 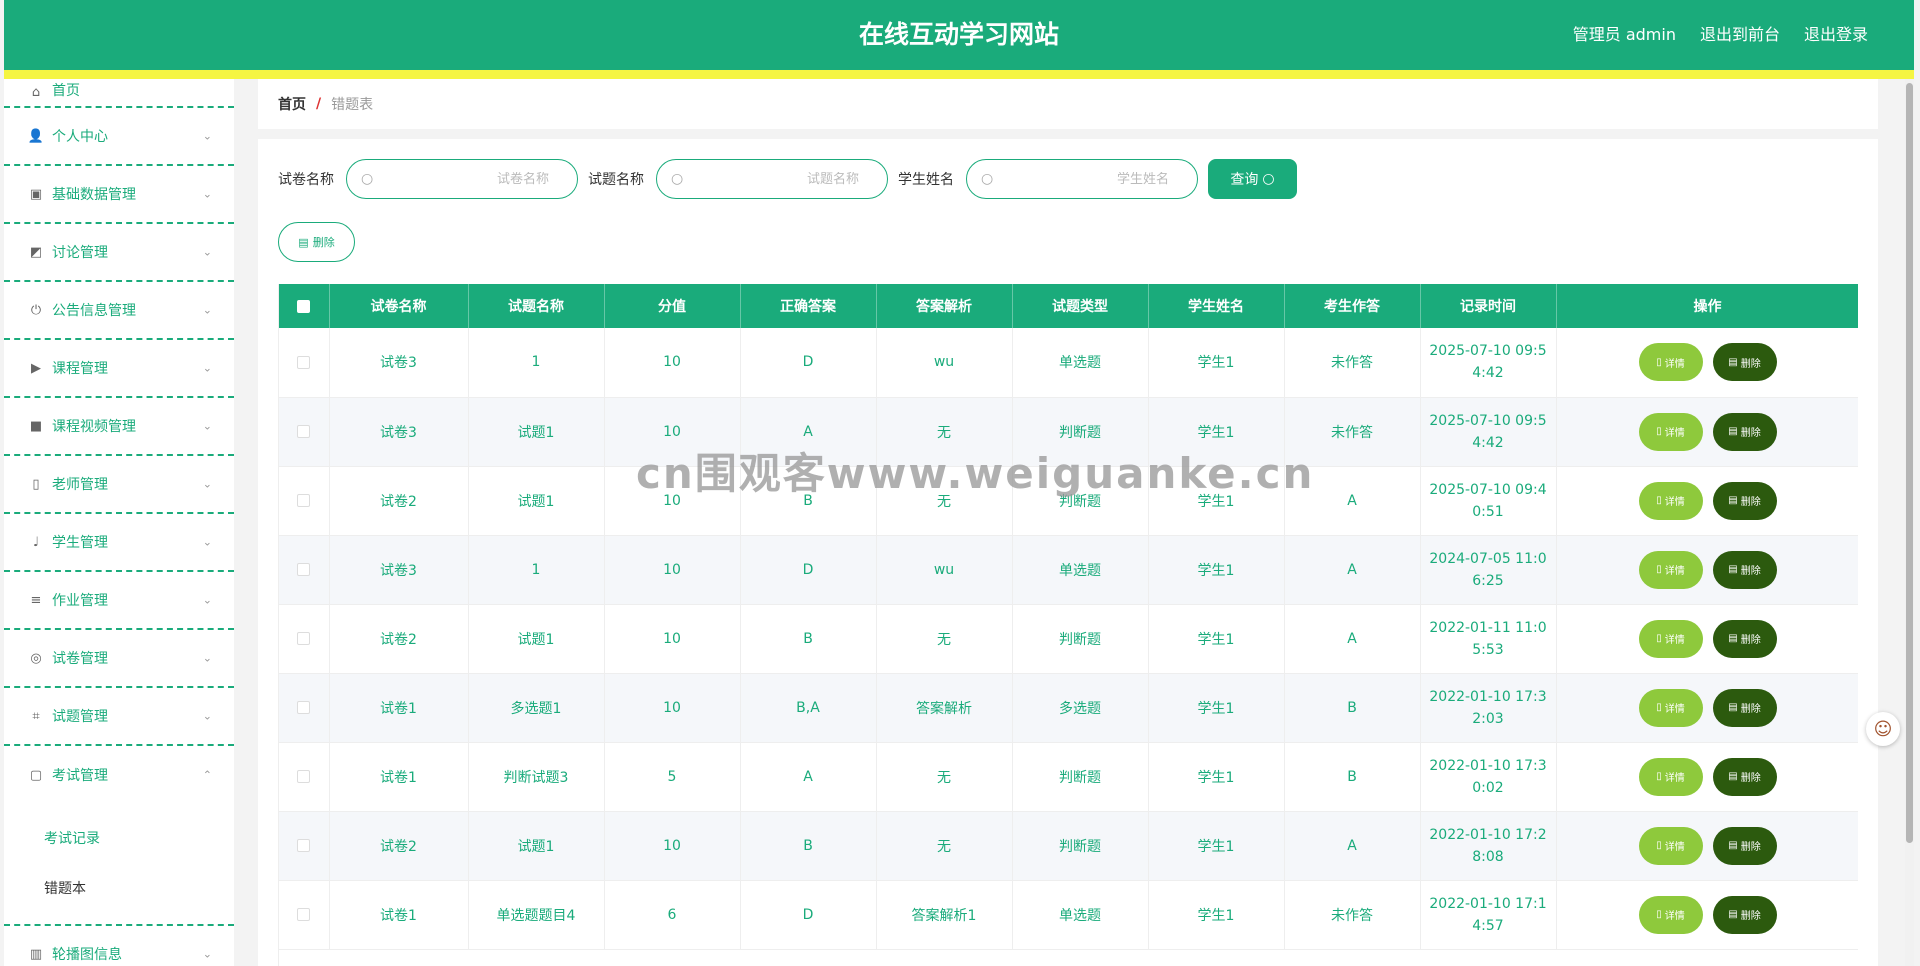 I want to click on sidebar-item-exam: ▢ 考试管理 ⌃, so click(x=119, y=775).